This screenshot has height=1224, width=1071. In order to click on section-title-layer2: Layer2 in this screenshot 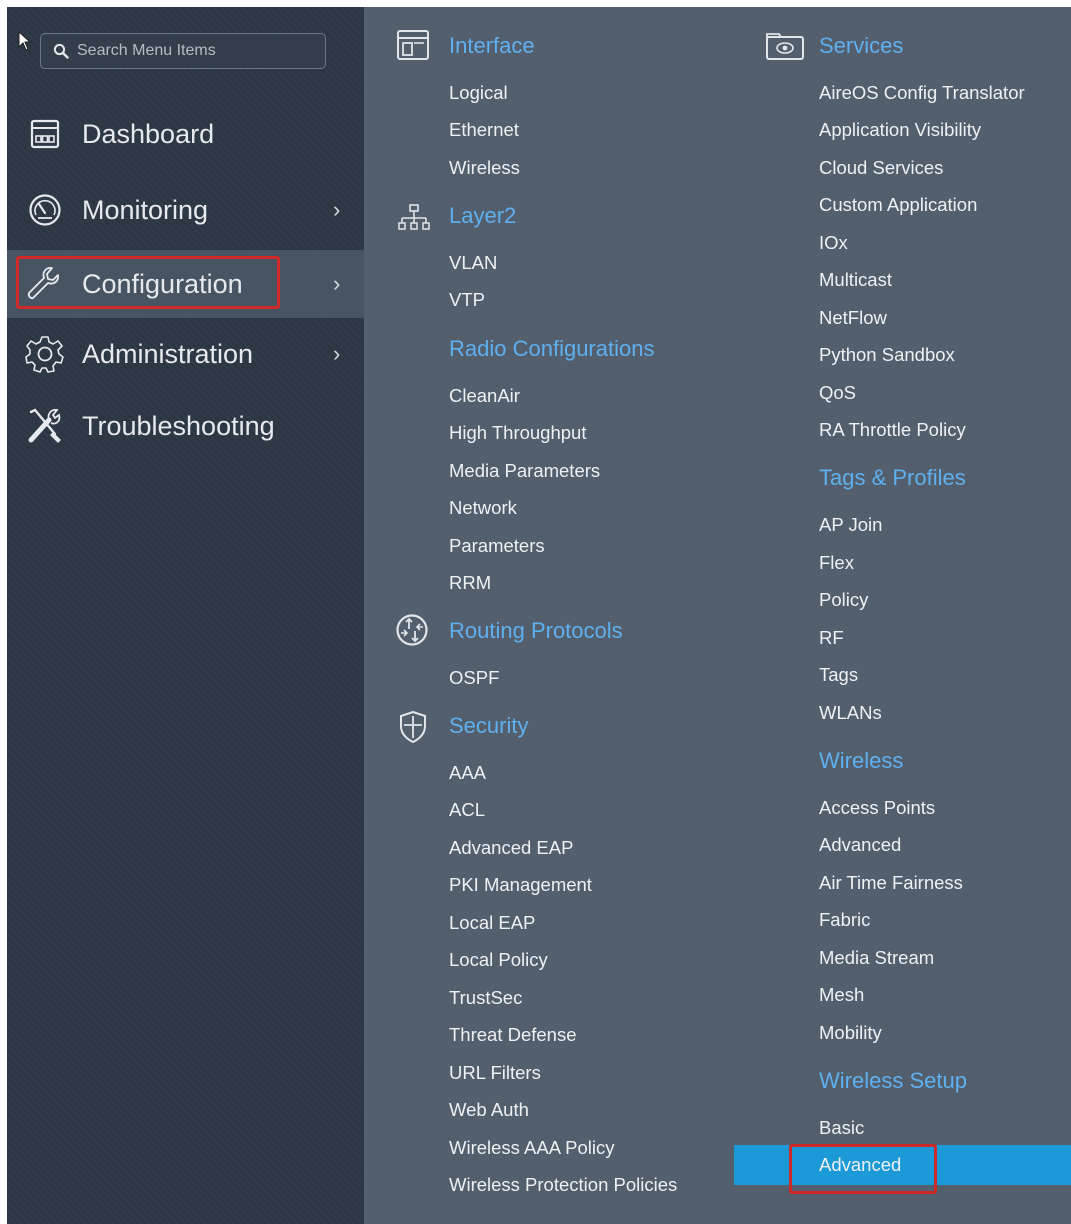, I will do `click(482, 216)`.